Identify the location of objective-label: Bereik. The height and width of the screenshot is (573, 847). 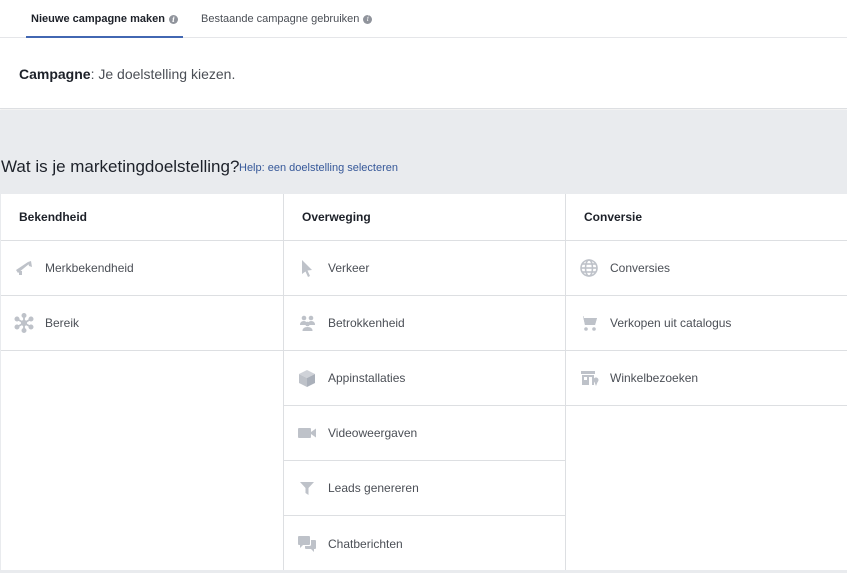
(62, 323).